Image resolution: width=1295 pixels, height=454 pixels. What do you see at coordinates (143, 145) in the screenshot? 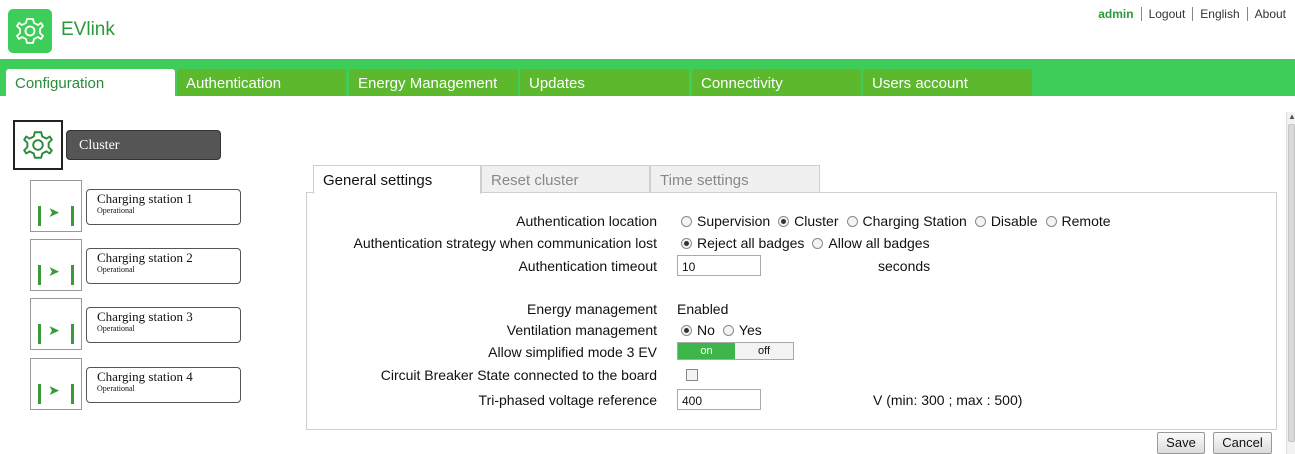
I see `cluster-button: Cluster` at bounding box center [143, 145].